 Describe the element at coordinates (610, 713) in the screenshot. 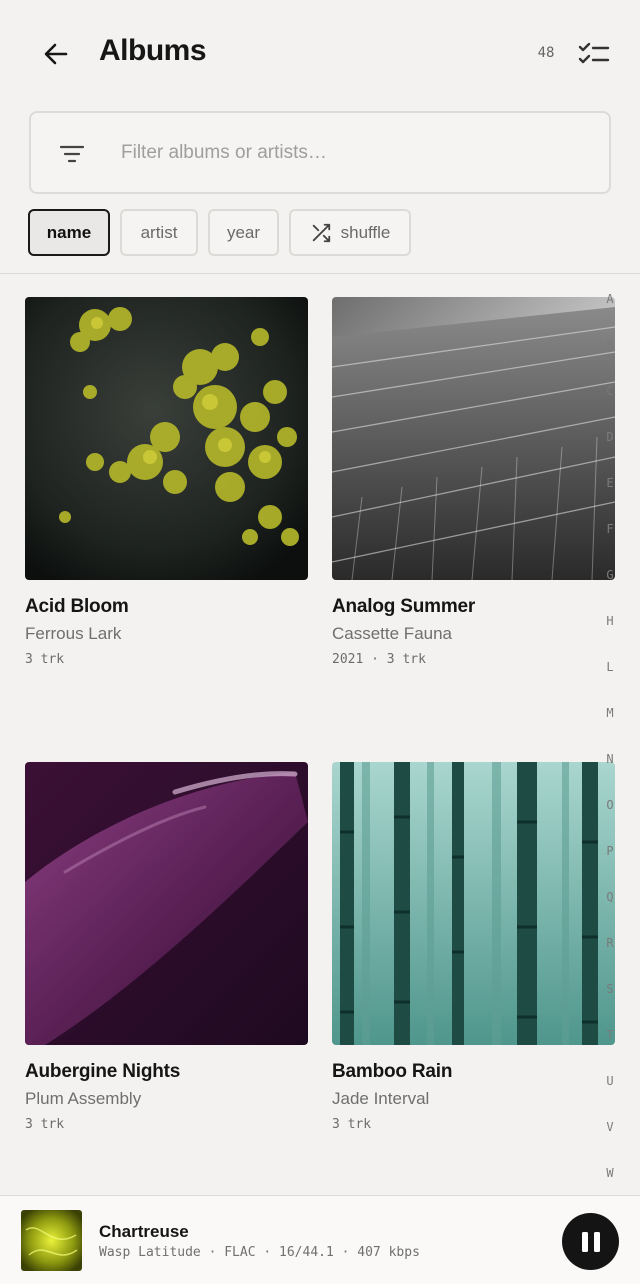

I see `index-letter: M` at that location.